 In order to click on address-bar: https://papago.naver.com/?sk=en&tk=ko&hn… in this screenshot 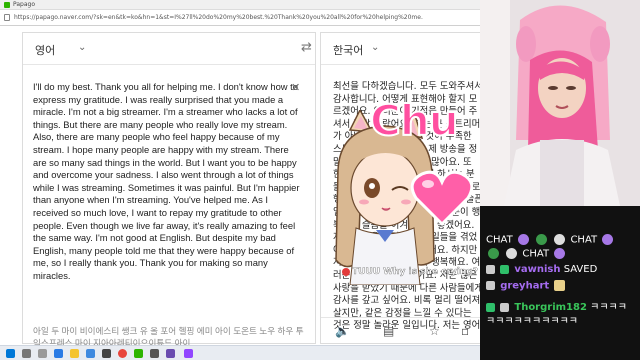, I will do `click(240, 18)`.